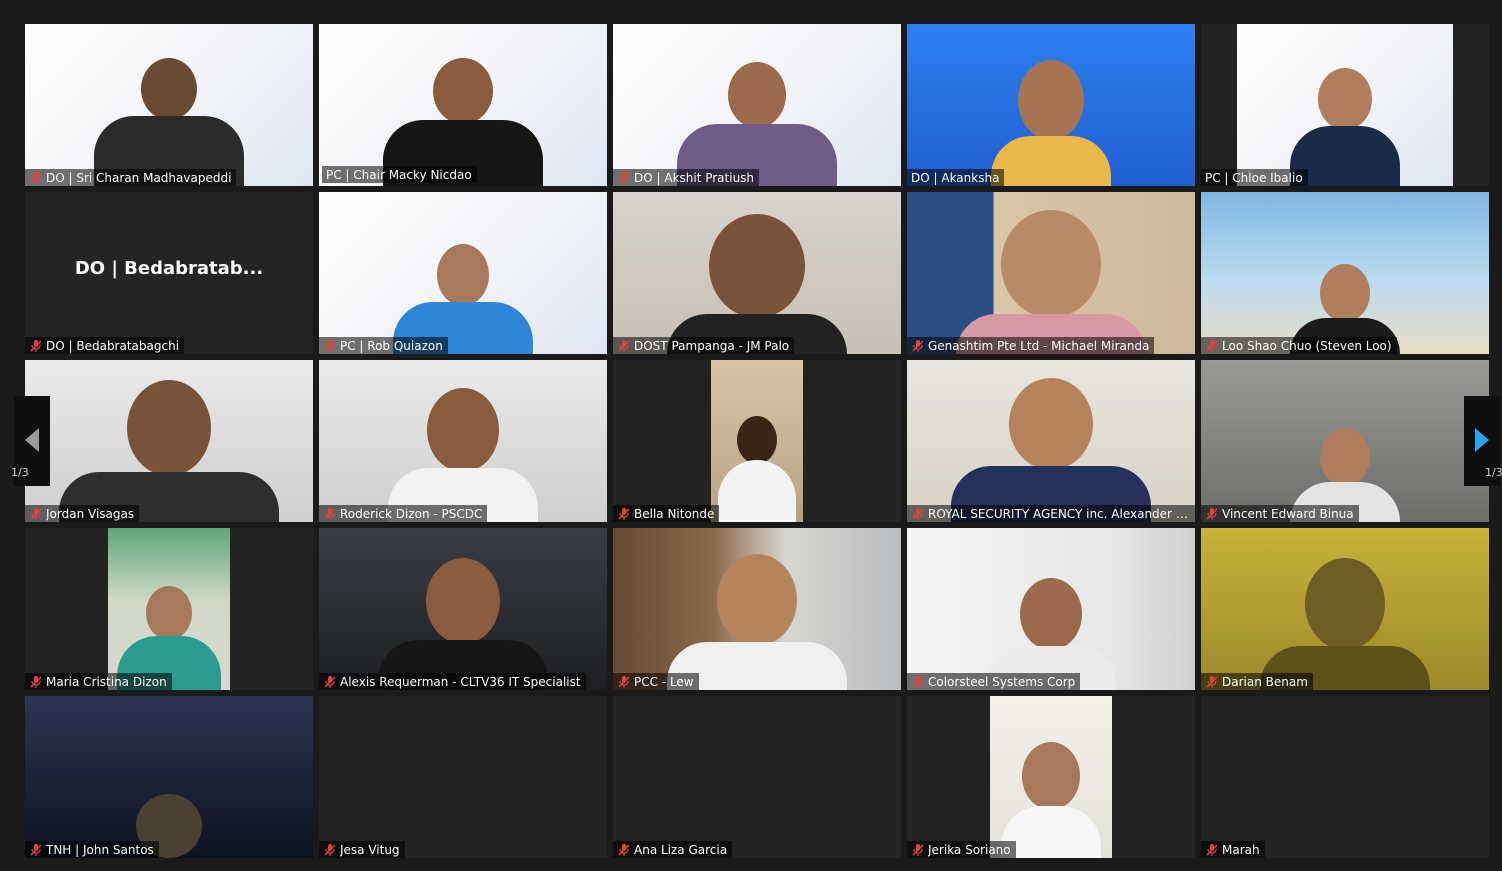 This screenshot has width=1502, height=871. I want to click on participant-name: PC | Chloe Ibalio, so click(1254, 177).